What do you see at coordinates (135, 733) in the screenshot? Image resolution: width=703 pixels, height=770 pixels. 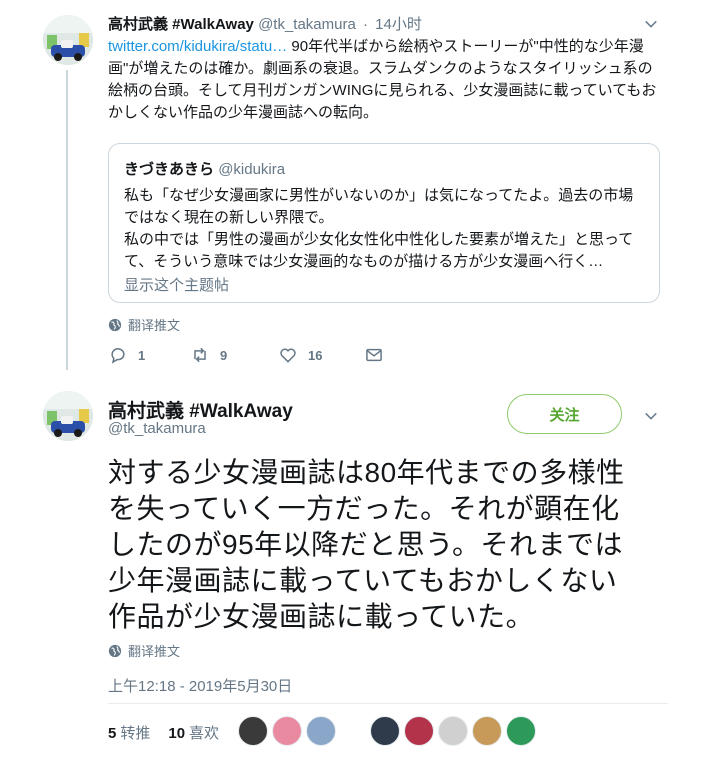 I see `retweet-stat-label: 转推` at bounding box center [135, 733].